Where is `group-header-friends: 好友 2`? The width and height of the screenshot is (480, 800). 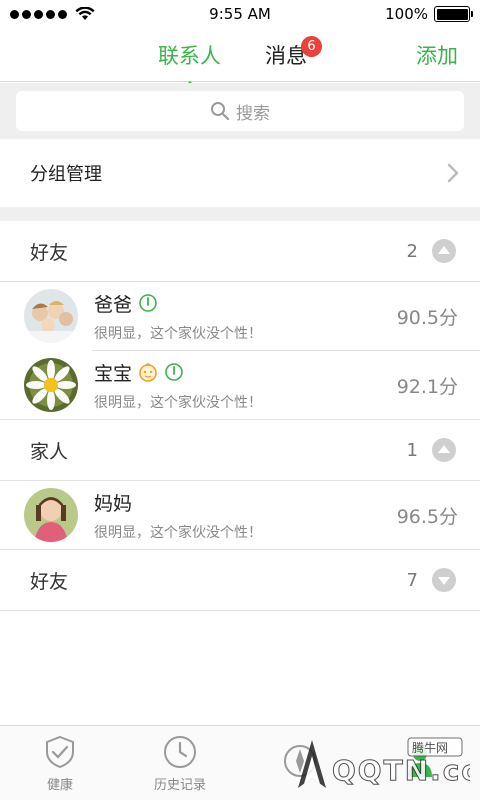 group-header-friends: 好友 2 is located at coordinates (240, 251).